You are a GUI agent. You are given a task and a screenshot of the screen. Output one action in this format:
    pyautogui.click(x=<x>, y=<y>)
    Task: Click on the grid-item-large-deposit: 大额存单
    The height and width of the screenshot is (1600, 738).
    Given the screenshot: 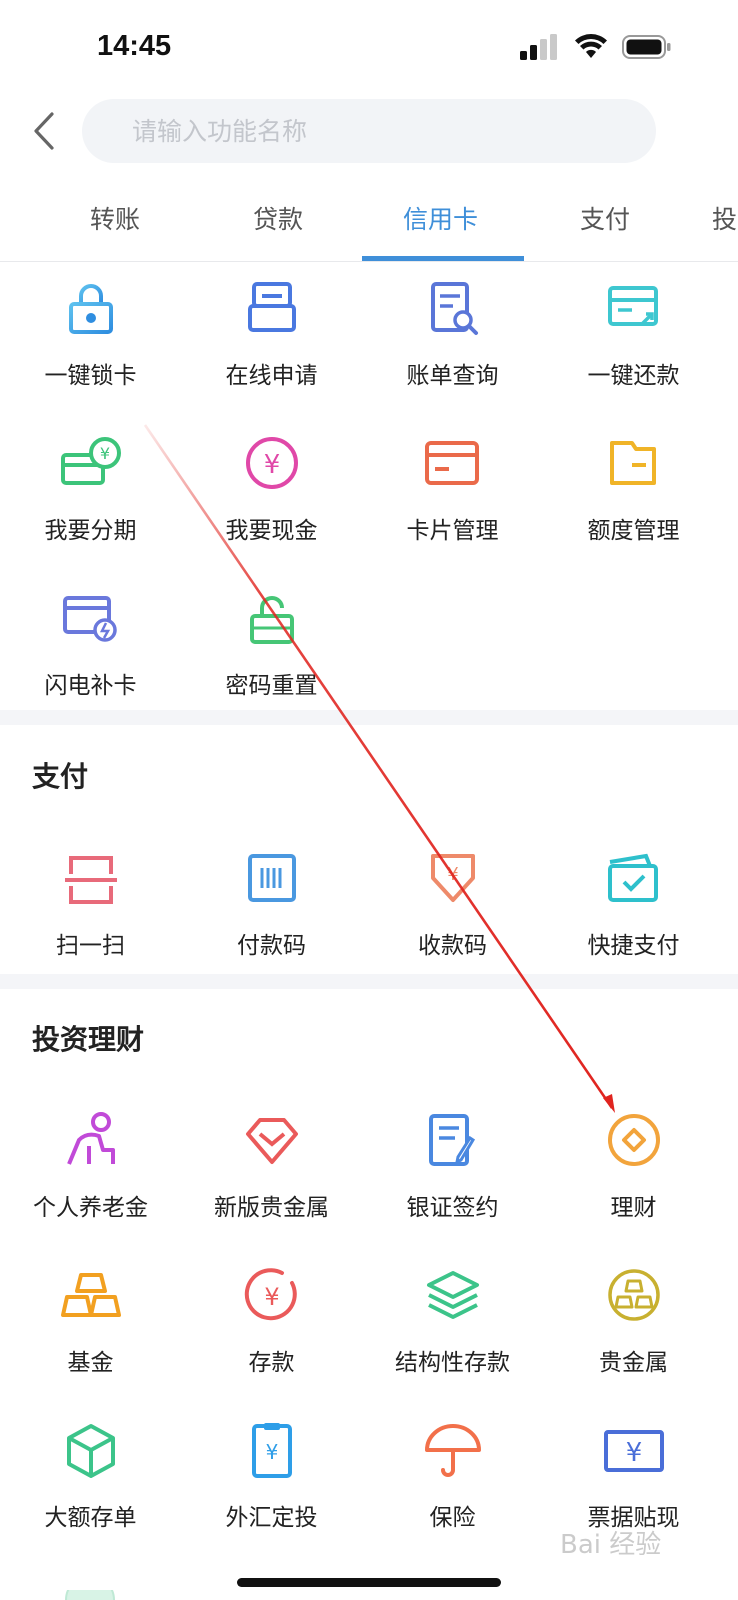 What is the action you would take?
    pyautogui.click(x=90, y=1495)
    